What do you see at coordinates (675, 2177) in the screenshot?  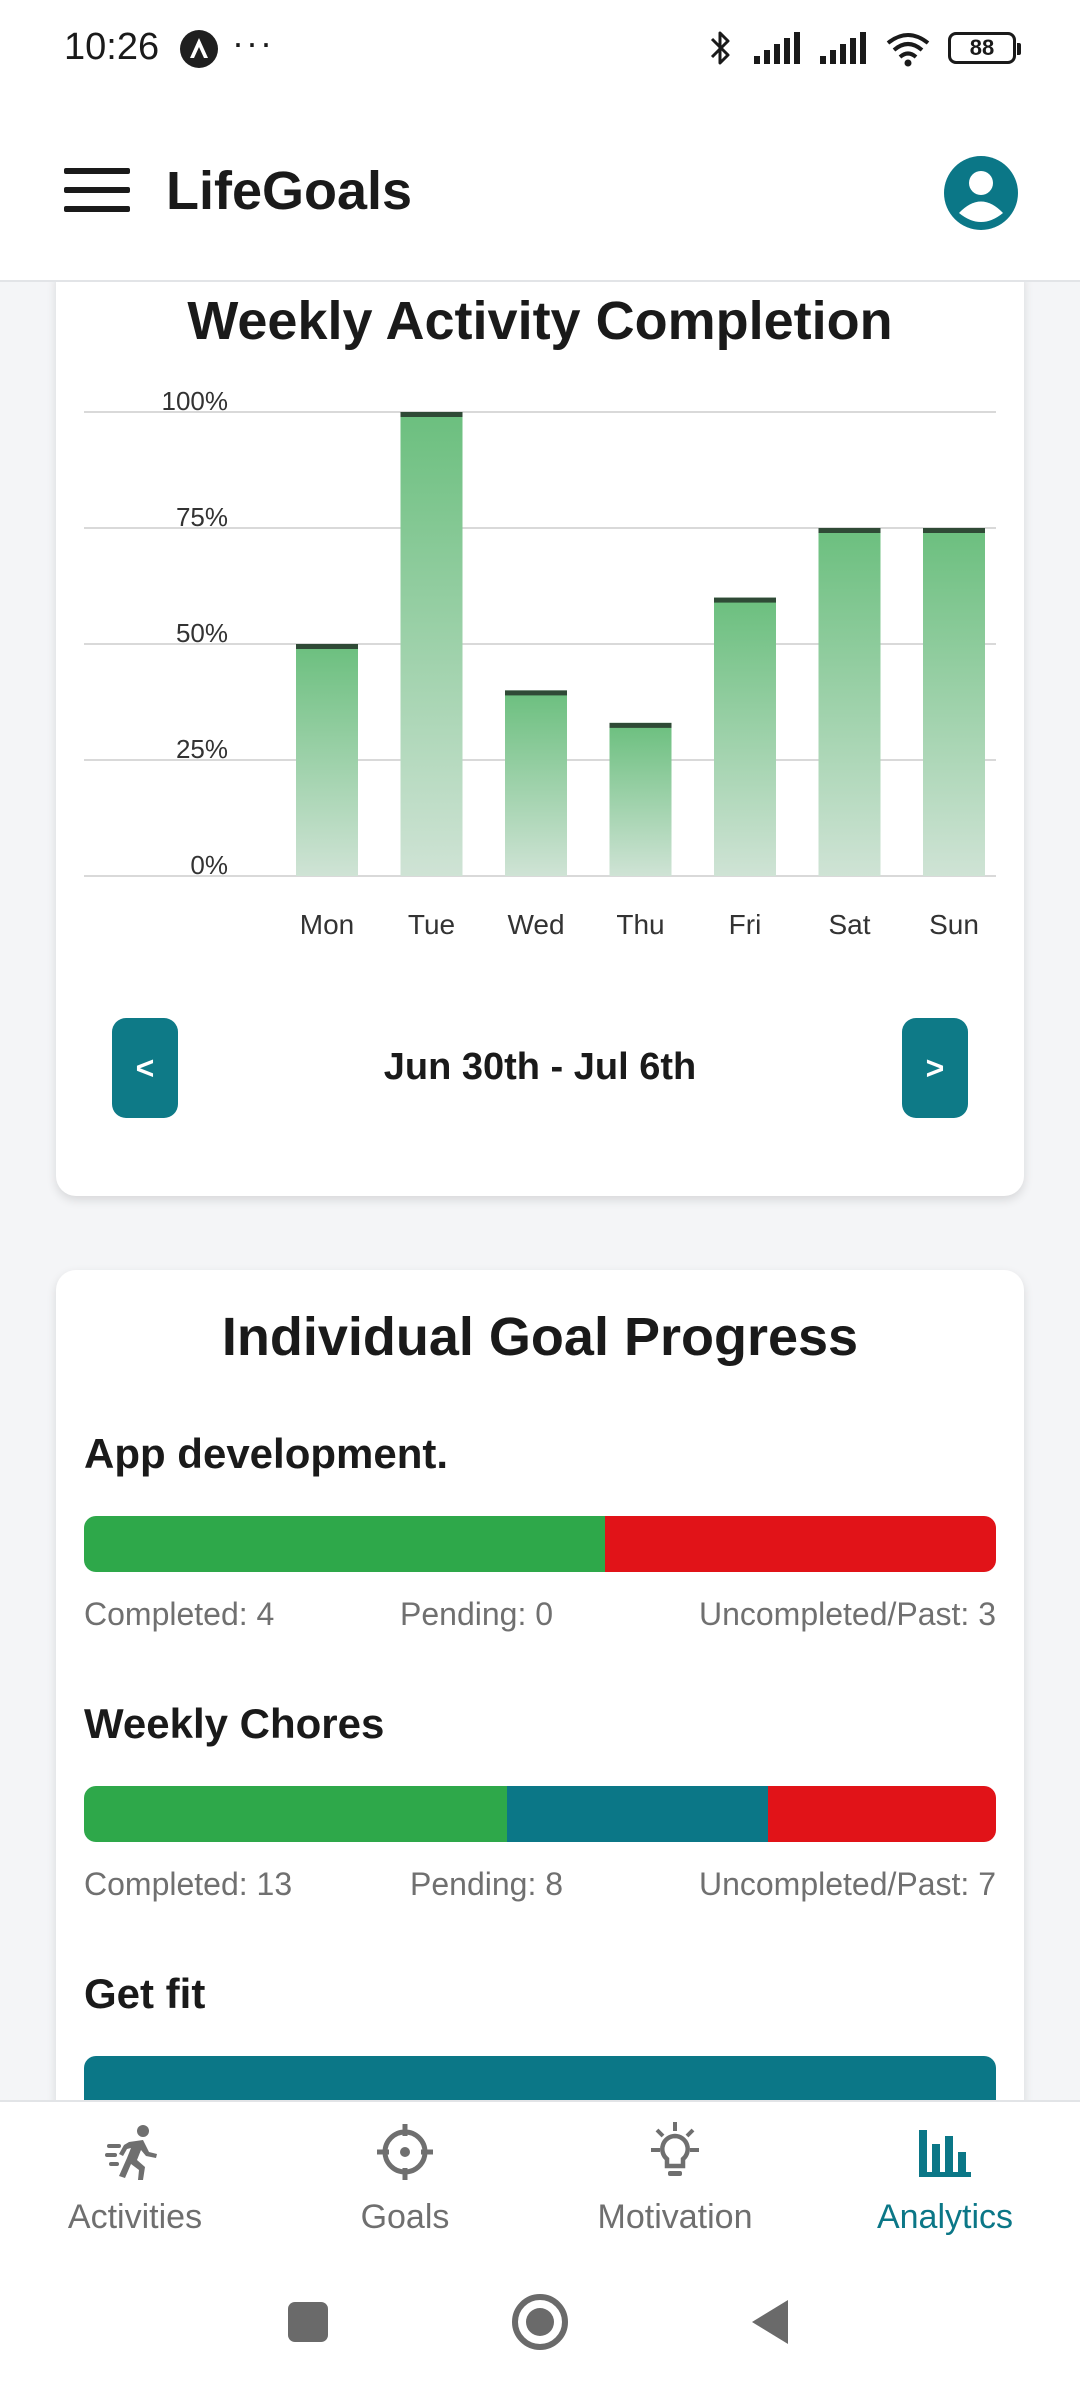 I see `nav-tab-motivation: Motivation` at bounding box center [675, 2177].